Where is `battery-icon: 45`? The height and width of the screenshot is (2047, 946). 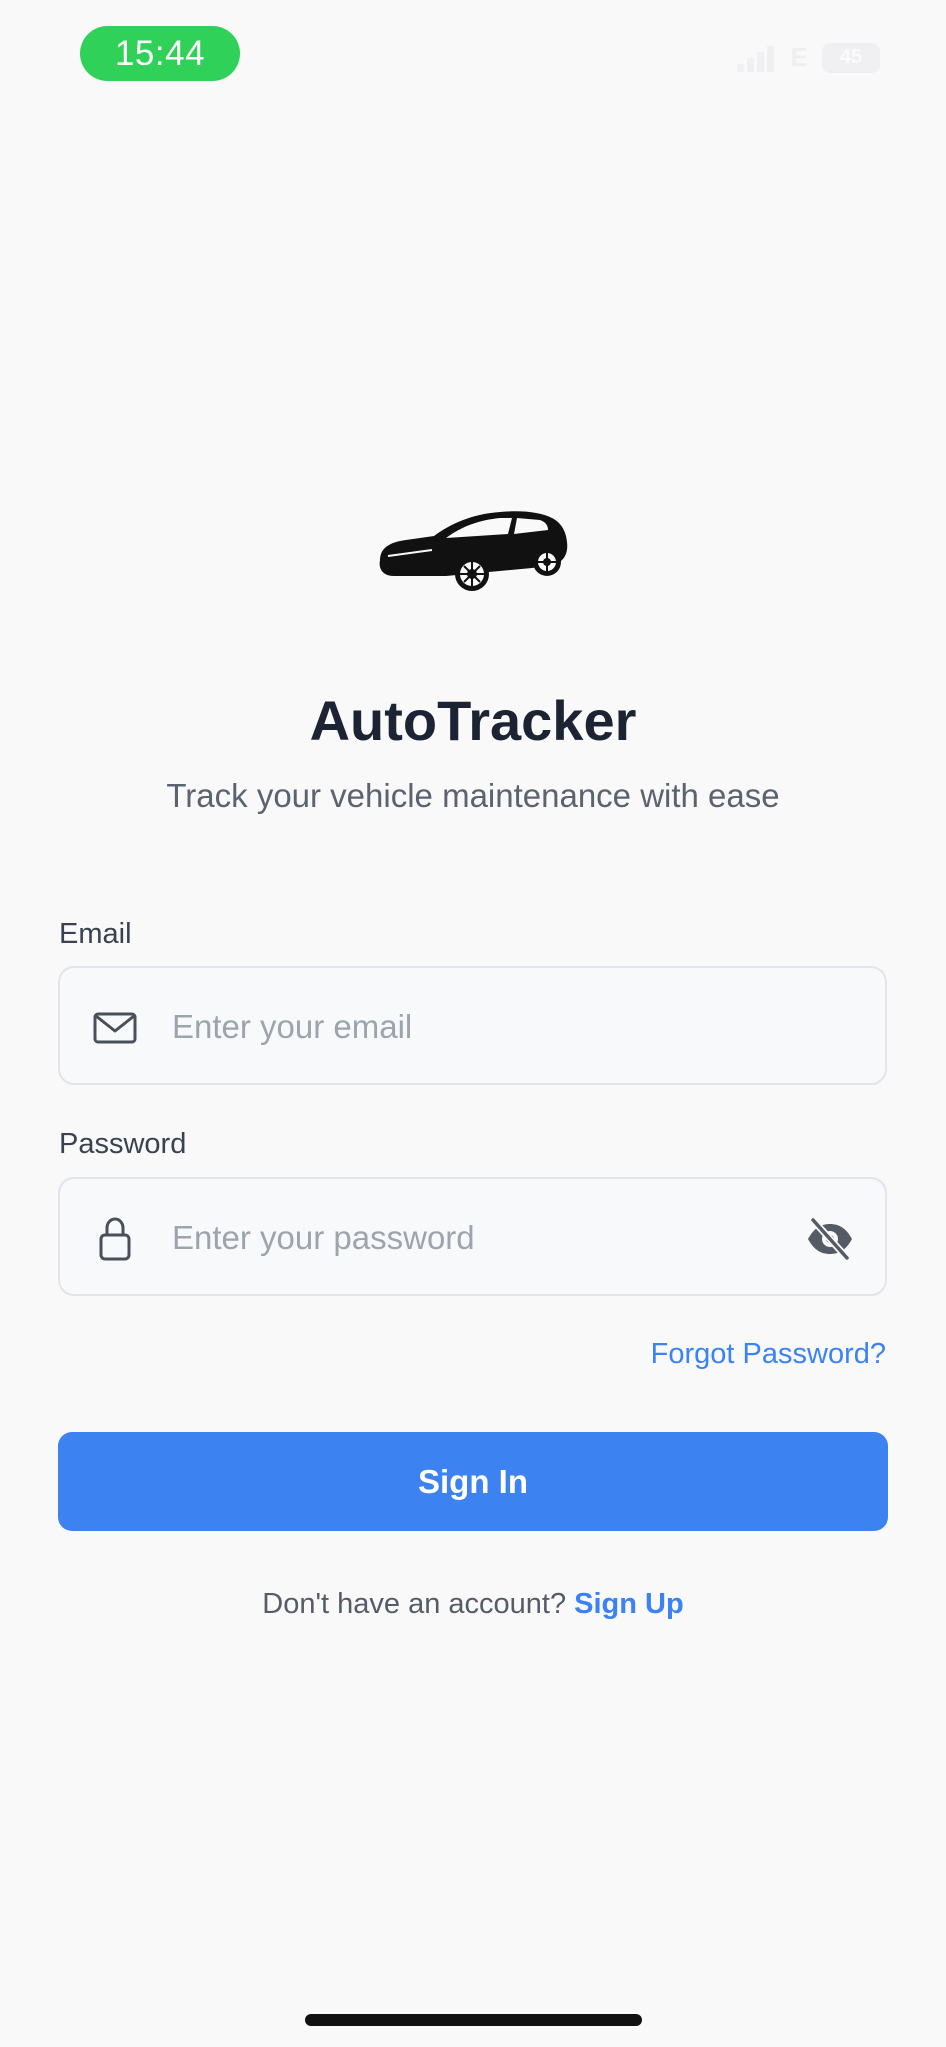
battery-icon: 45 is located at coordinates (851, 57).